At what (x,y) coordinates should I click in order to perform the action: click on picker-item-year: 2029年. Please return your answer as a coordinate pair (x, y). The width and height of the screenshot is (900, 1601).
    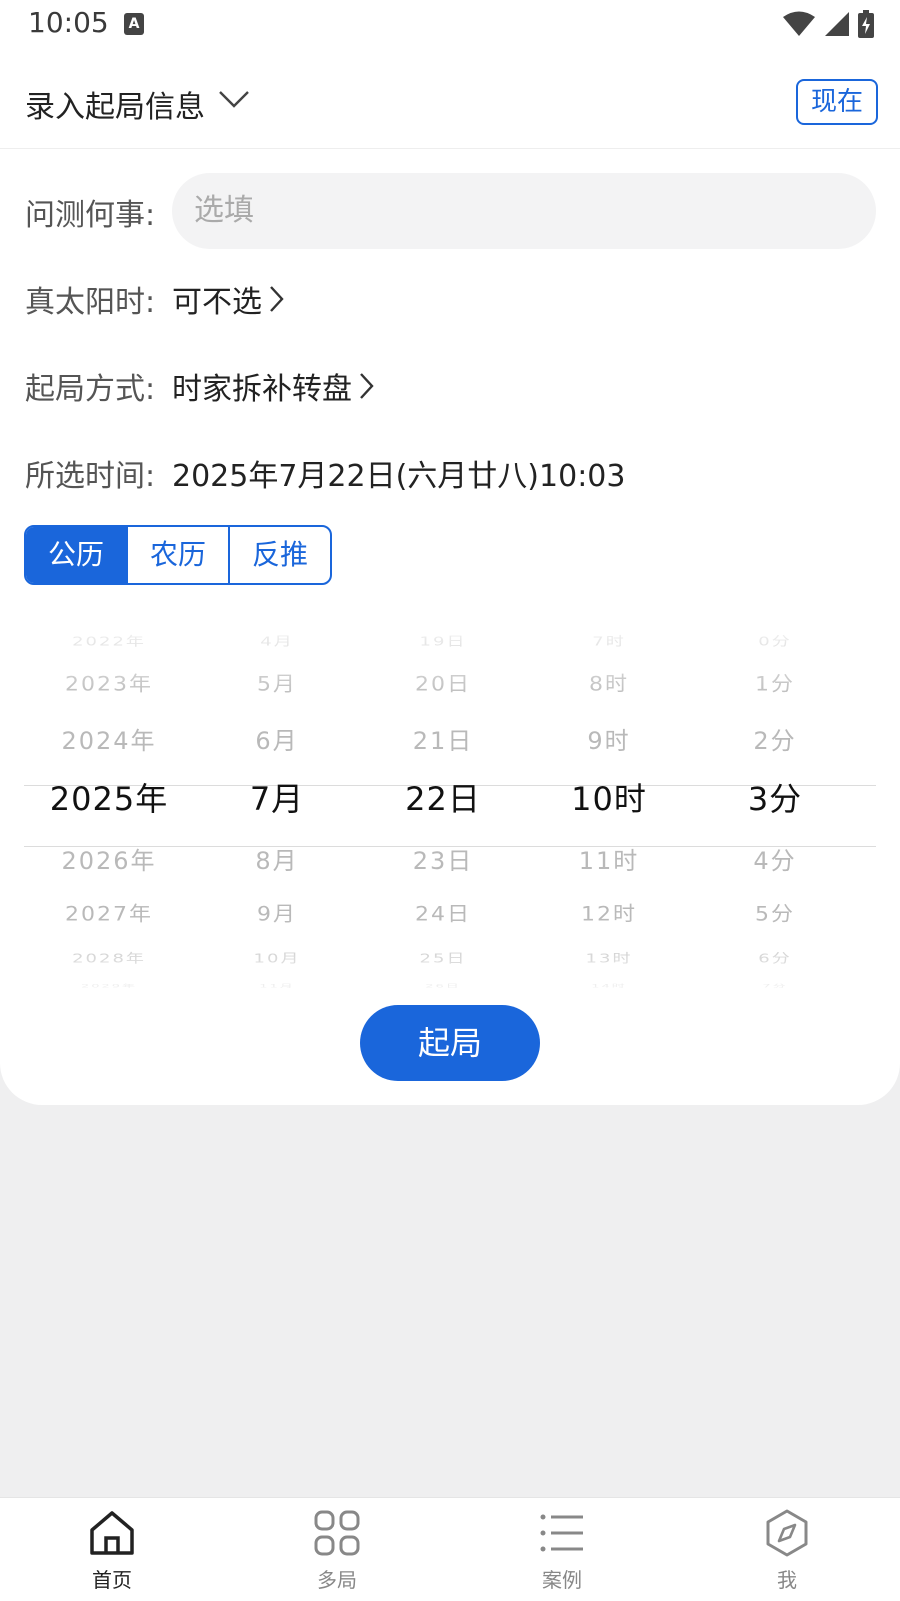
    Looking at the image, I should click on (109, 986).